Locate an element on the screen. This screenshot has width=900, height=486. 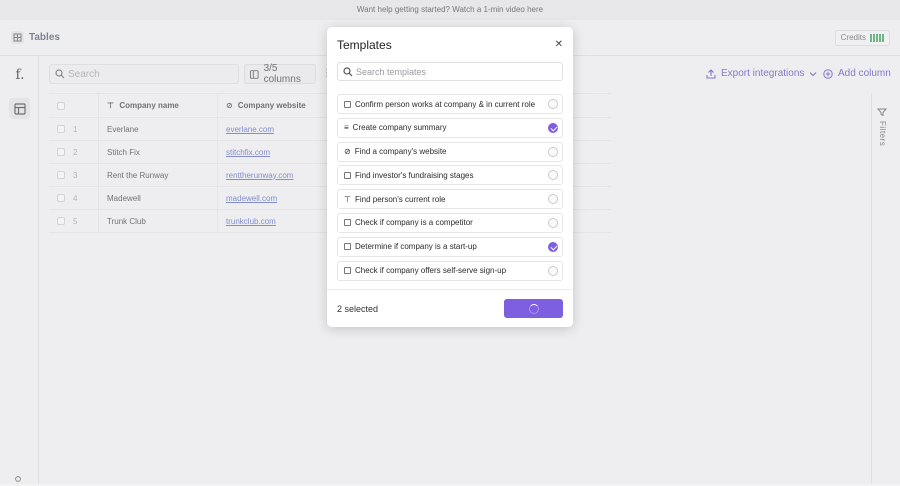
template-label: Check if company is a competitor is located at coordinates (414, 223).